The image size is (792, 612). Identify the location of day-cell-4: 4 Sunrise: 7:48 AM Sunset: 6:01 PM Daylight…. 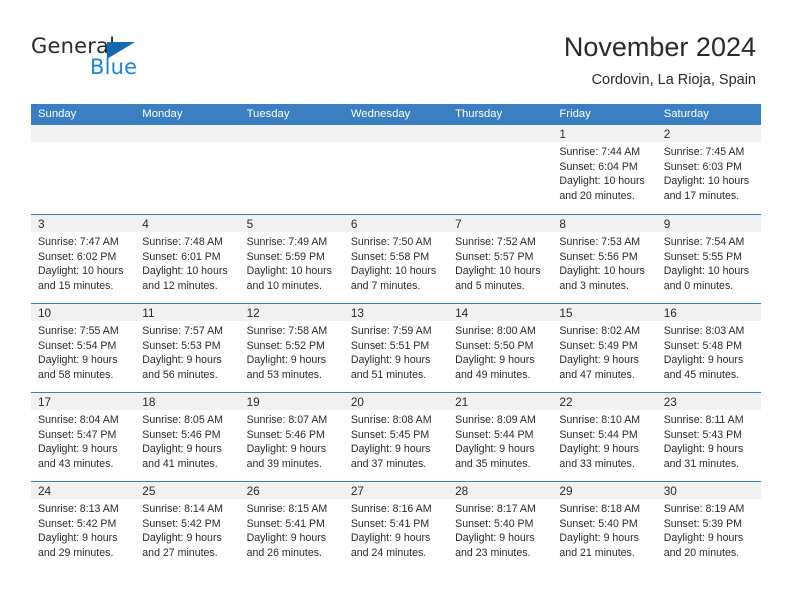
(187, 259).